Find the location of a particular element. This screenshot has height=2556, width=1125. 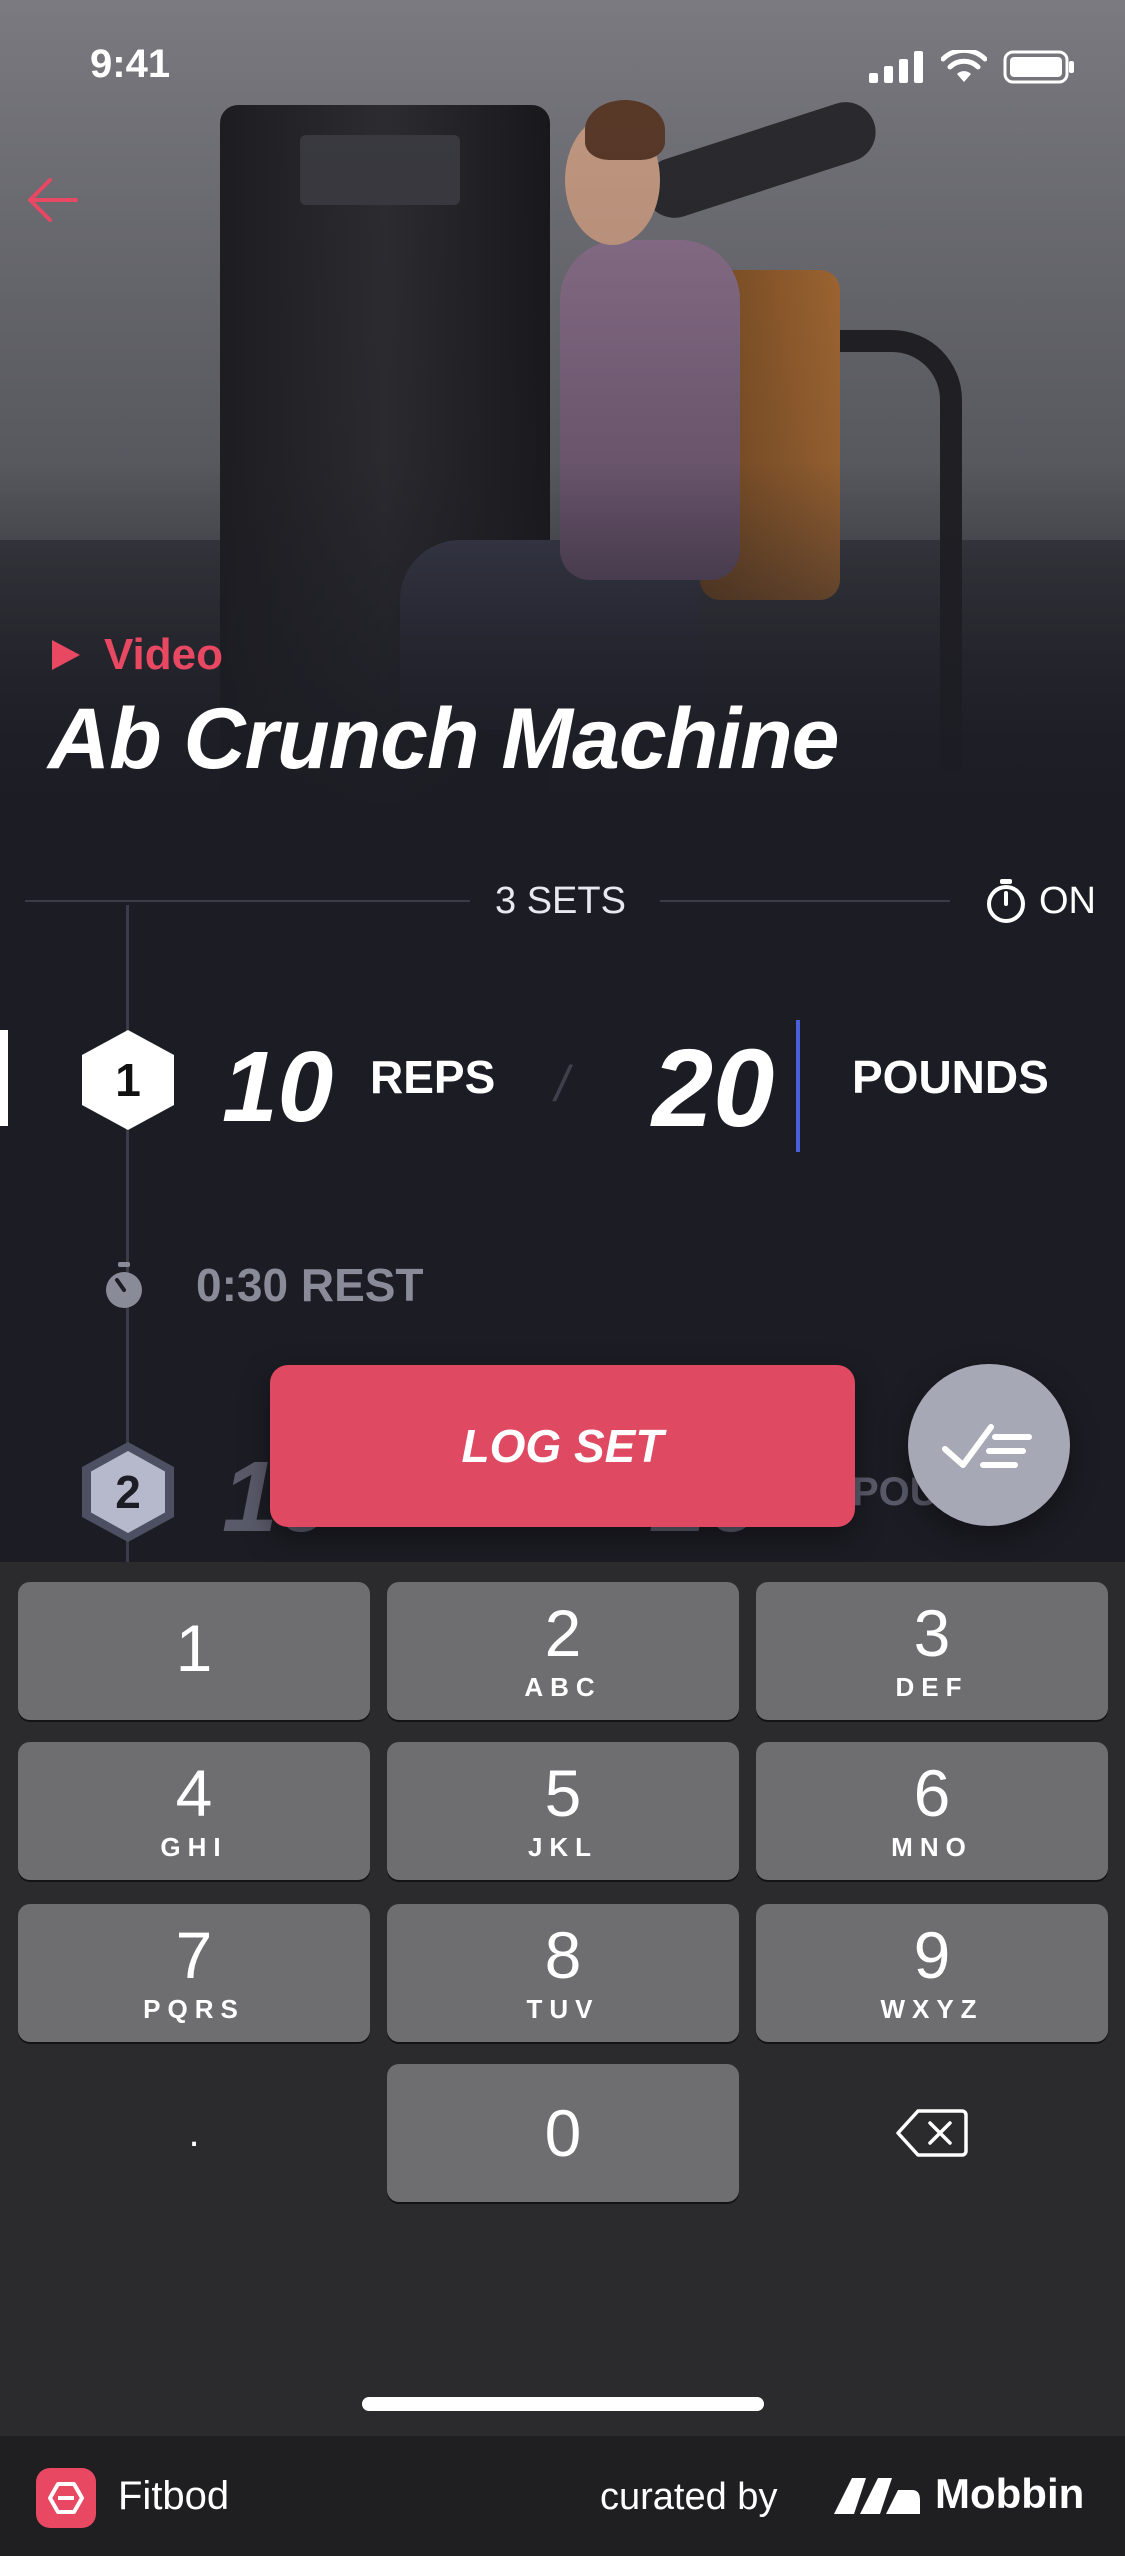

key-5: 5 JKL is located at coordinates (563, 1811).